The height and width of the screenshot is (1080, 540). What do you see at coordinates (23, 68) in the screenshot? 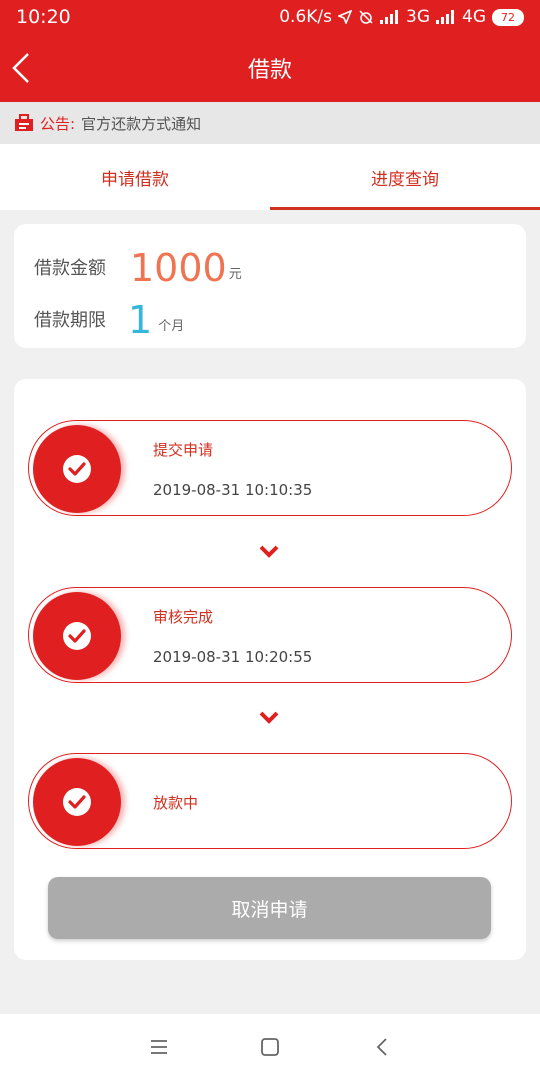
I see `back-icon` at bounding box center [23, 68].